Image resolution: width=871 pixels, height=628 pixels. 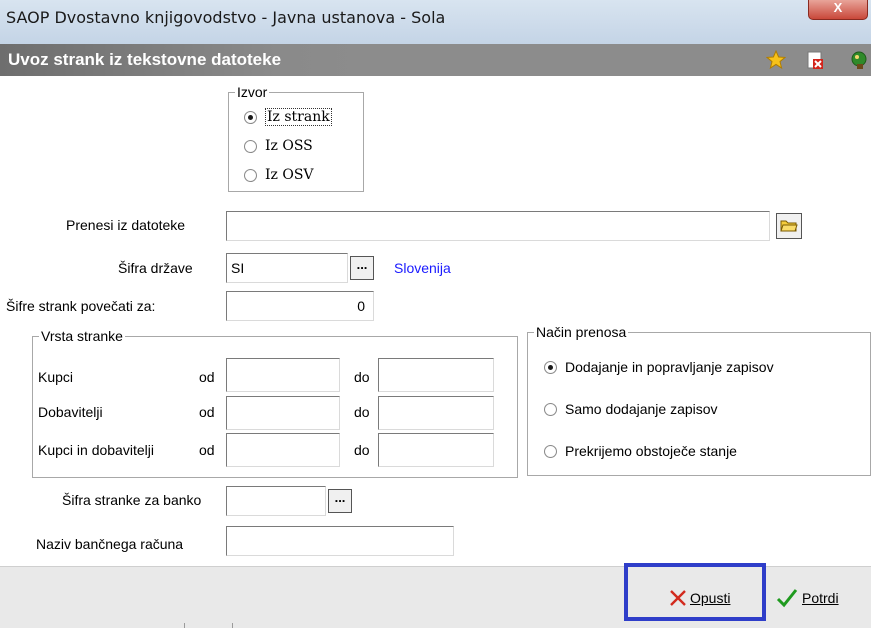 I want to click on radio-label: Iz OSS, so click(x=289, y=146).